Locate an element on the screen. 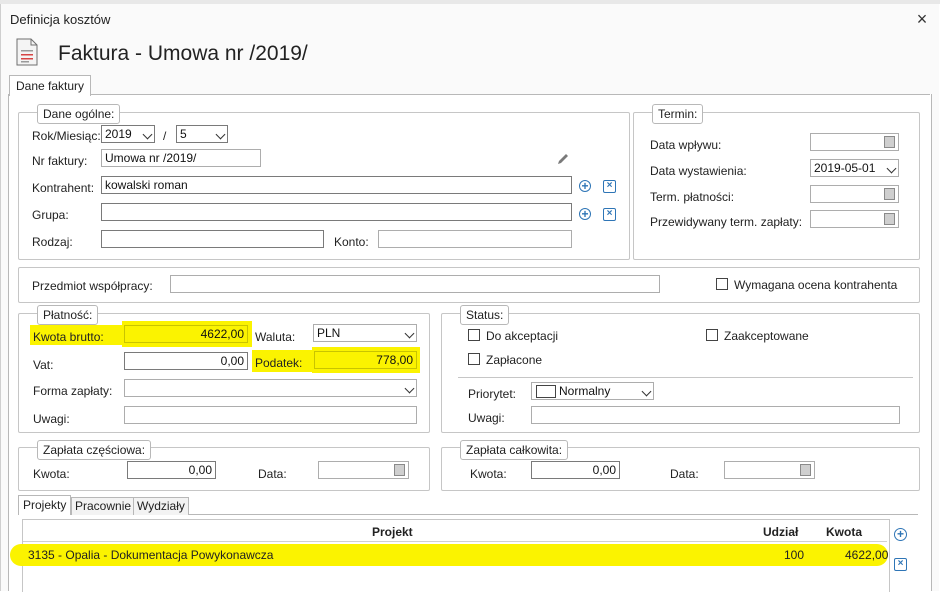  issue-date-select: 2019-05-01 is located at coordinates (854, 168).